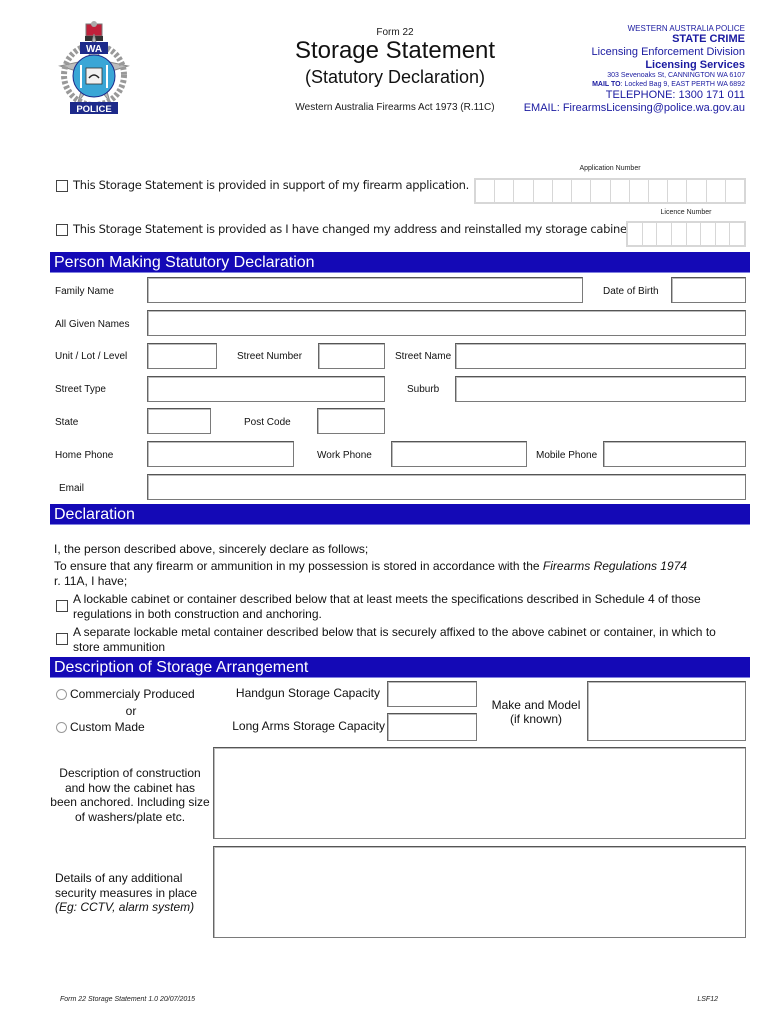  I want to click on agency-department: STATE CRIME, so click(708, 39).